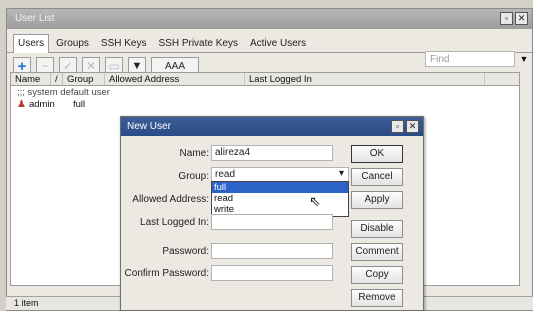  I want to click on name-label: Name:, so click(194, 153).